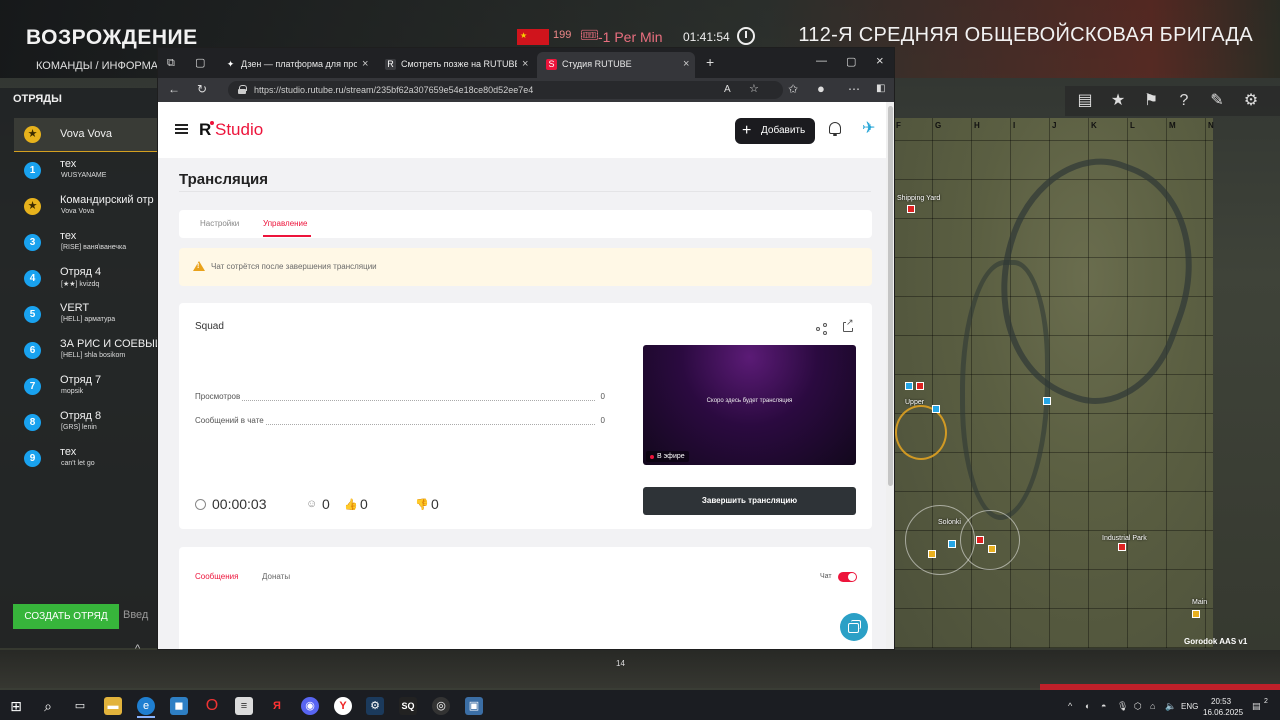 This screenshot has width=1280, height=720. I want to click on lock-icon, so click(242, 89).